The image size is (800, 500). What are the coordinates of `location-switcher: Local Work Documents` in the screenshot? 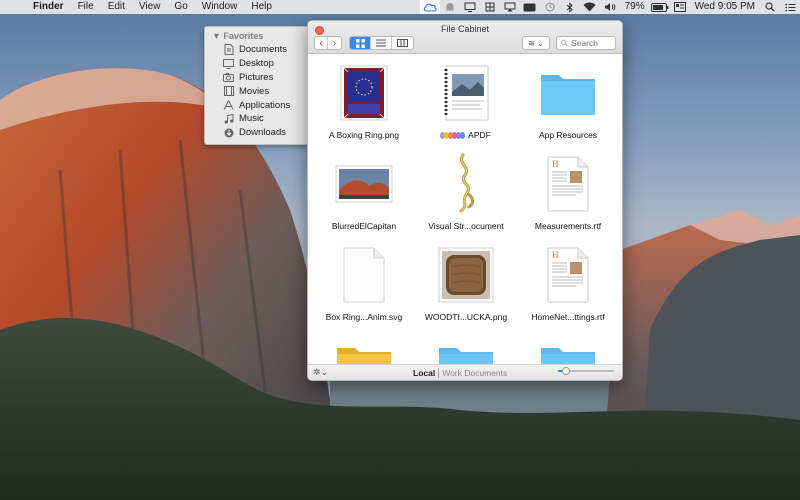 It's located at (460, 372).